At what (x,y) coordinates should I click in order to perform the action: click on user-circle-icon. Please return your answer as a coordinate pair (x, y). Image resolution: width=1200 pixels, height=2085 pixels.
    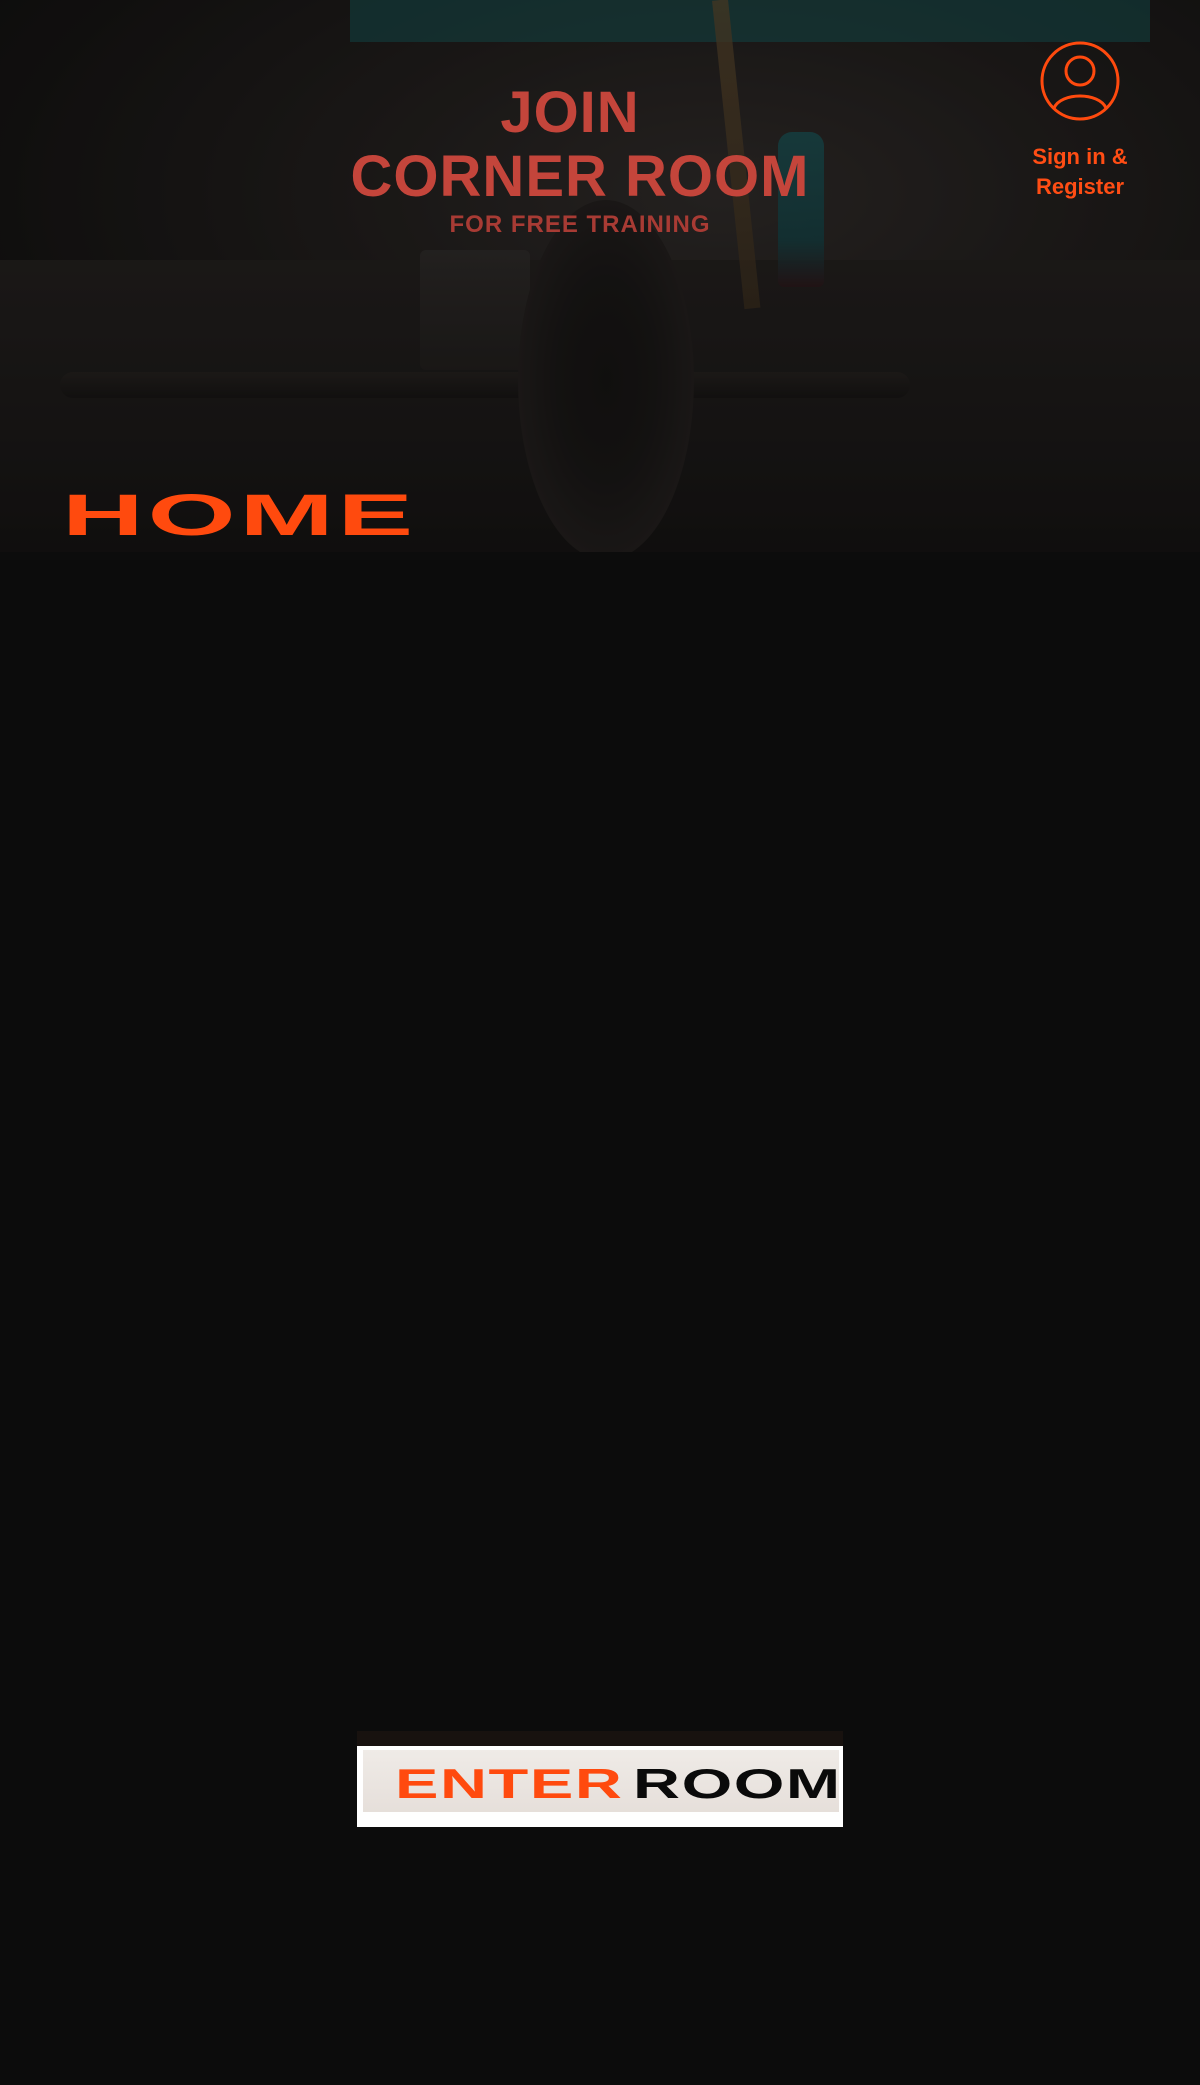
    Looking at the image, I should click on (1080, 81).